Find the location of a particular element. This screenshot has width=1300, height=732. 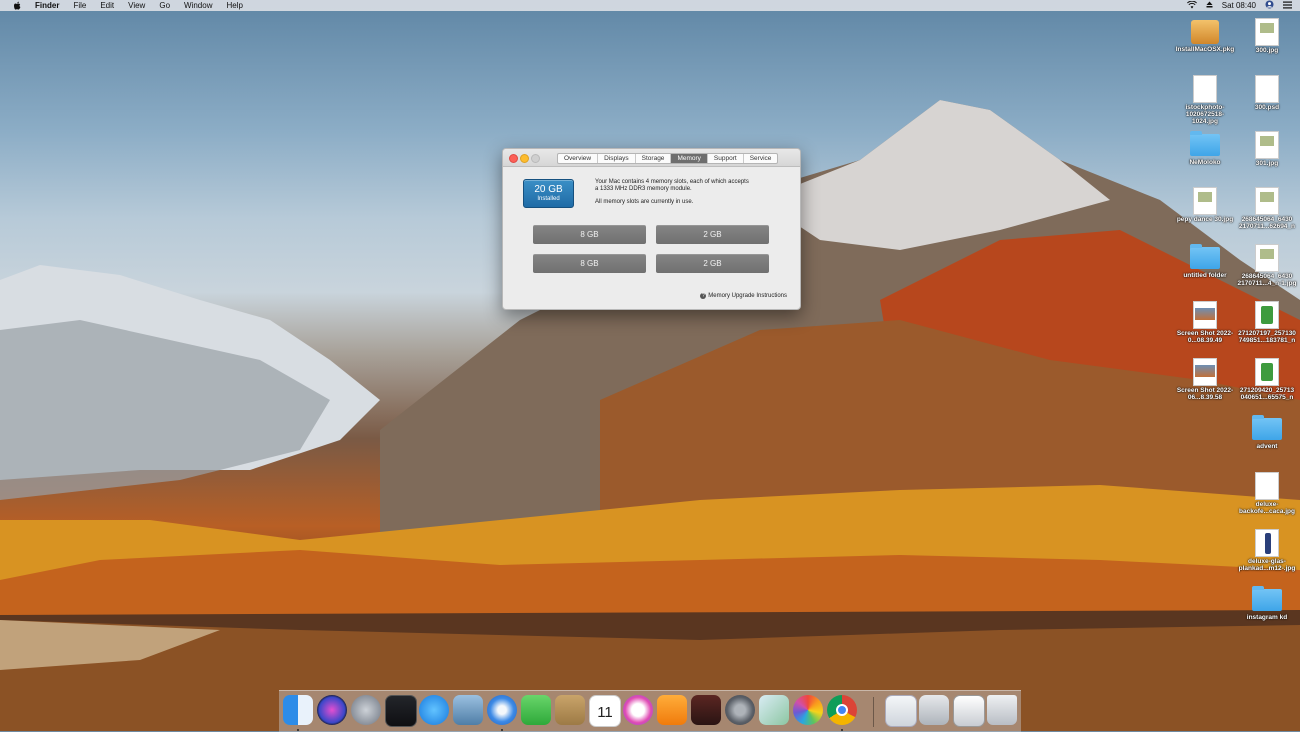

desktop-icon-label: untitled folder is located at coordinates (1205, 275).